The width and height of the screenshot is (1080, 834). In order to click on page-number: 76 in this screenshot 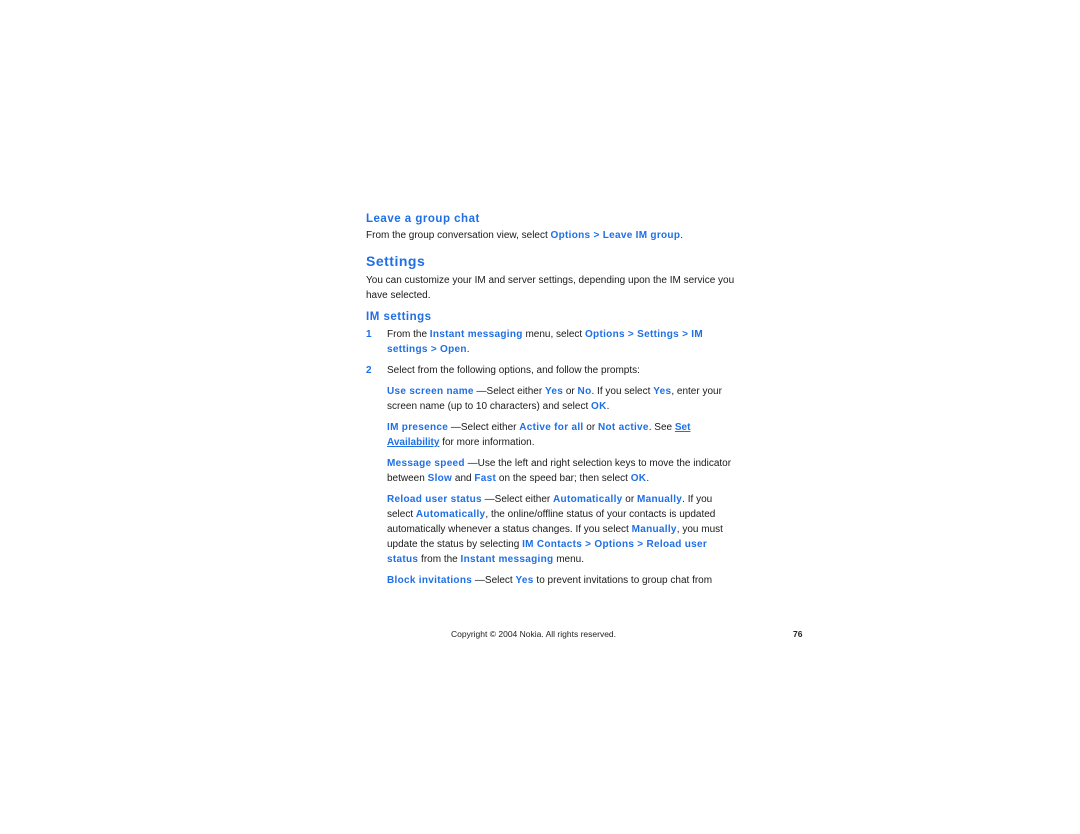, I will do `click(798, 634)`.